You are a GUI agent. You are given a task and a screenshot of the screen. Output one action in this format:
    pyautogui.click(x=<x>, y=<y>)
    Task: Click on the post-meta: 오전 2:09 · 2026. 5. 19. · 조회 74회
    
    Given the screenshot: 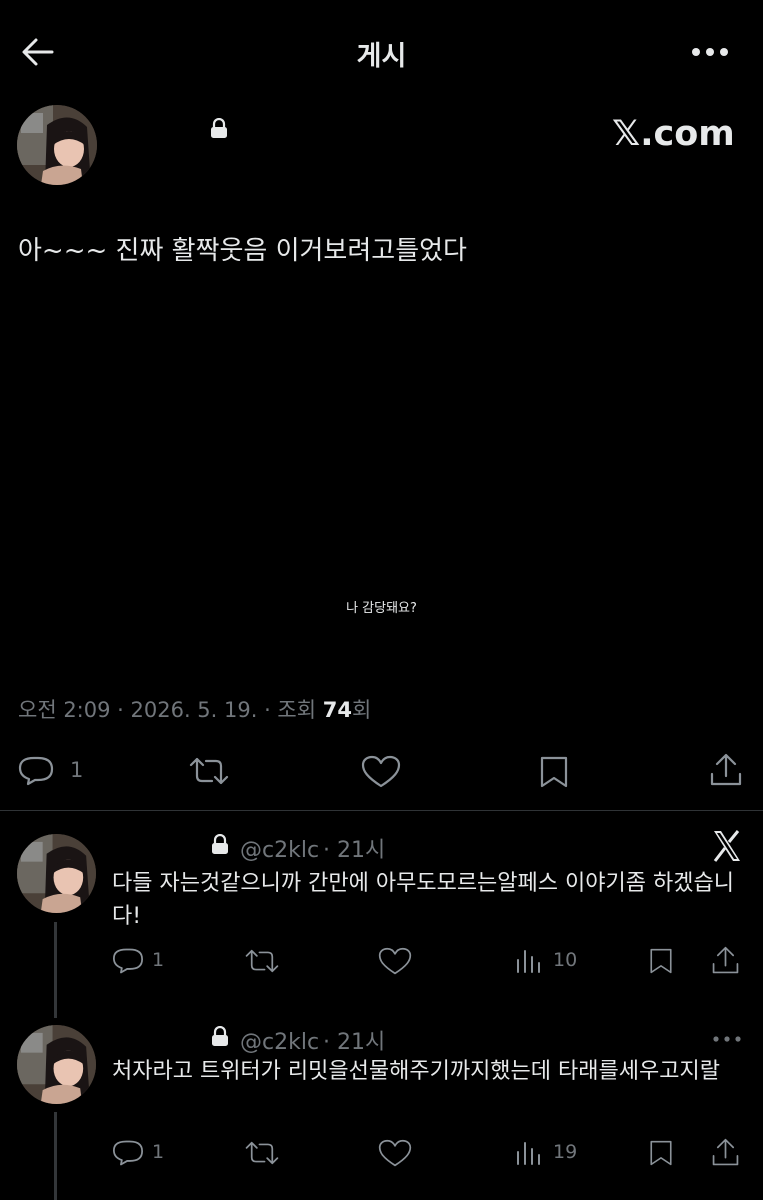 What is the action you would take?
    pyautogui.click(x=194, y=709)
    